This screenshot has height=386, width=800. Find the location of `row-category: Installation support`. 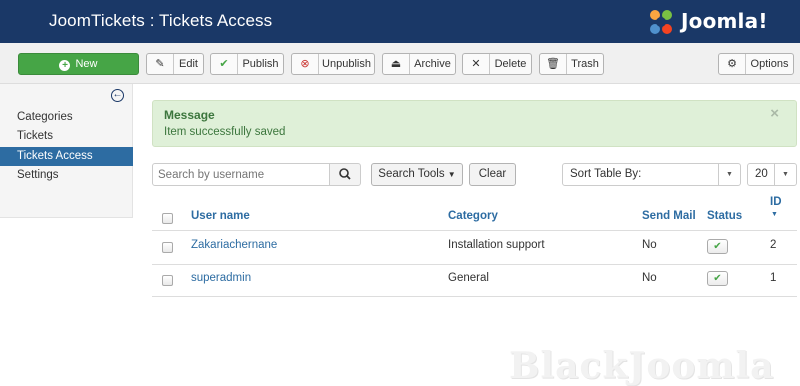

row-category: Installation support is located at coordinates (496, 245).